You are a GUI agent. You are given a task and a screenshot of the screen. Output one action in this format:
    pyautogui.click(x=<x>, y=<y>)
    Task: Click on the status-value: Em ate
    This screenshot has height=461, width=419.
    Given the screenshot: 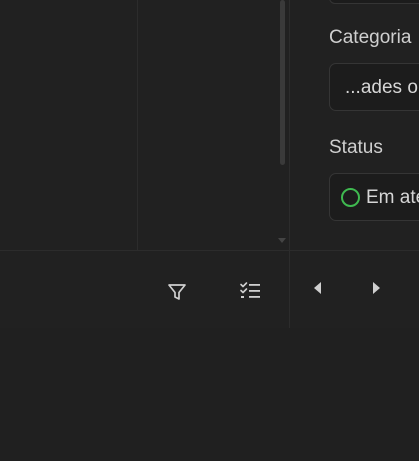 What is the action you would take?
    pyautogui.click(x=392, y=197)
    